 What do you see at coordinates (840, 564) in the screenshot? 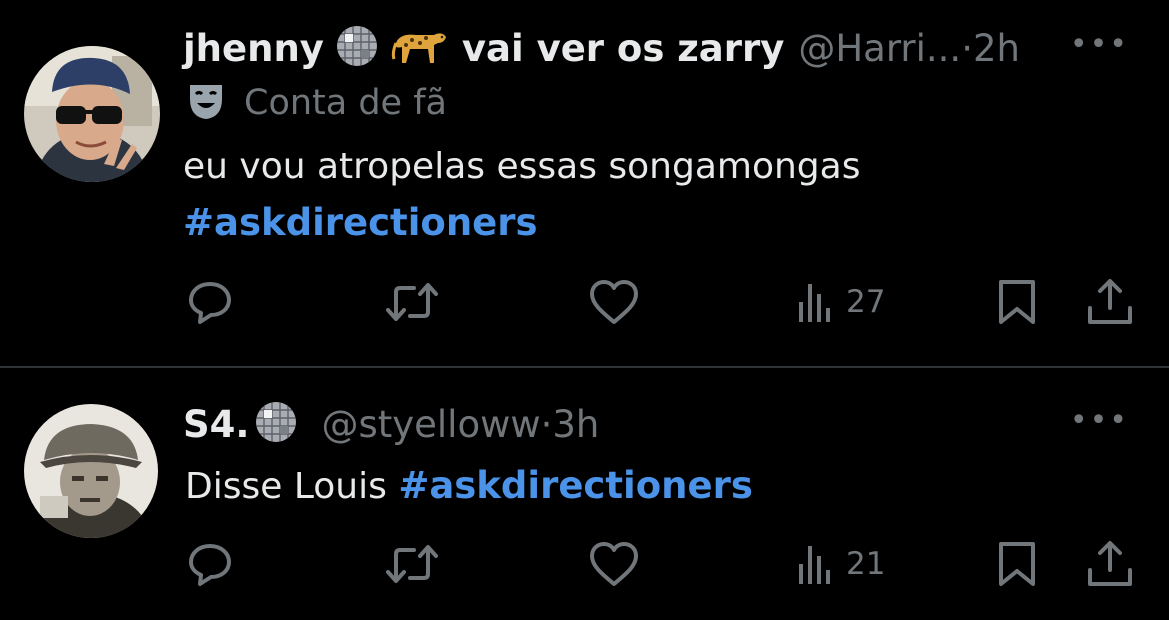
I see `views-button: 21` at bounding box center [840, 564].